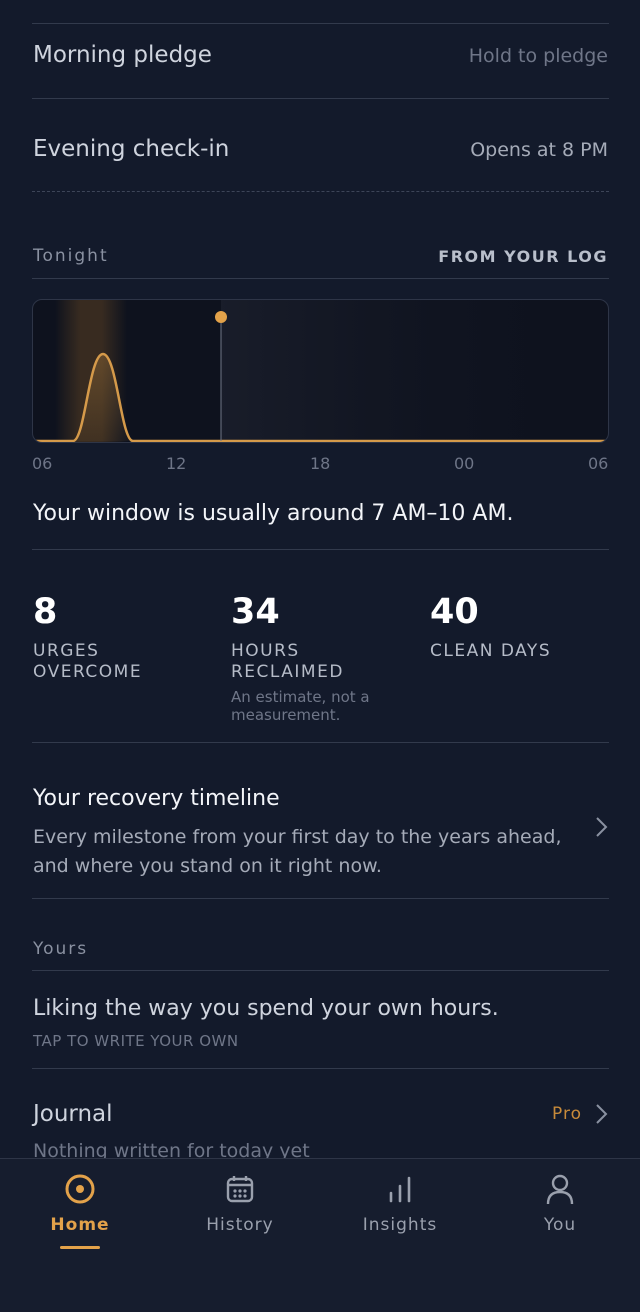  Describe the element at coordinates (560, 1225) in the screenshot. I see `nav-you-label: You` at that location.